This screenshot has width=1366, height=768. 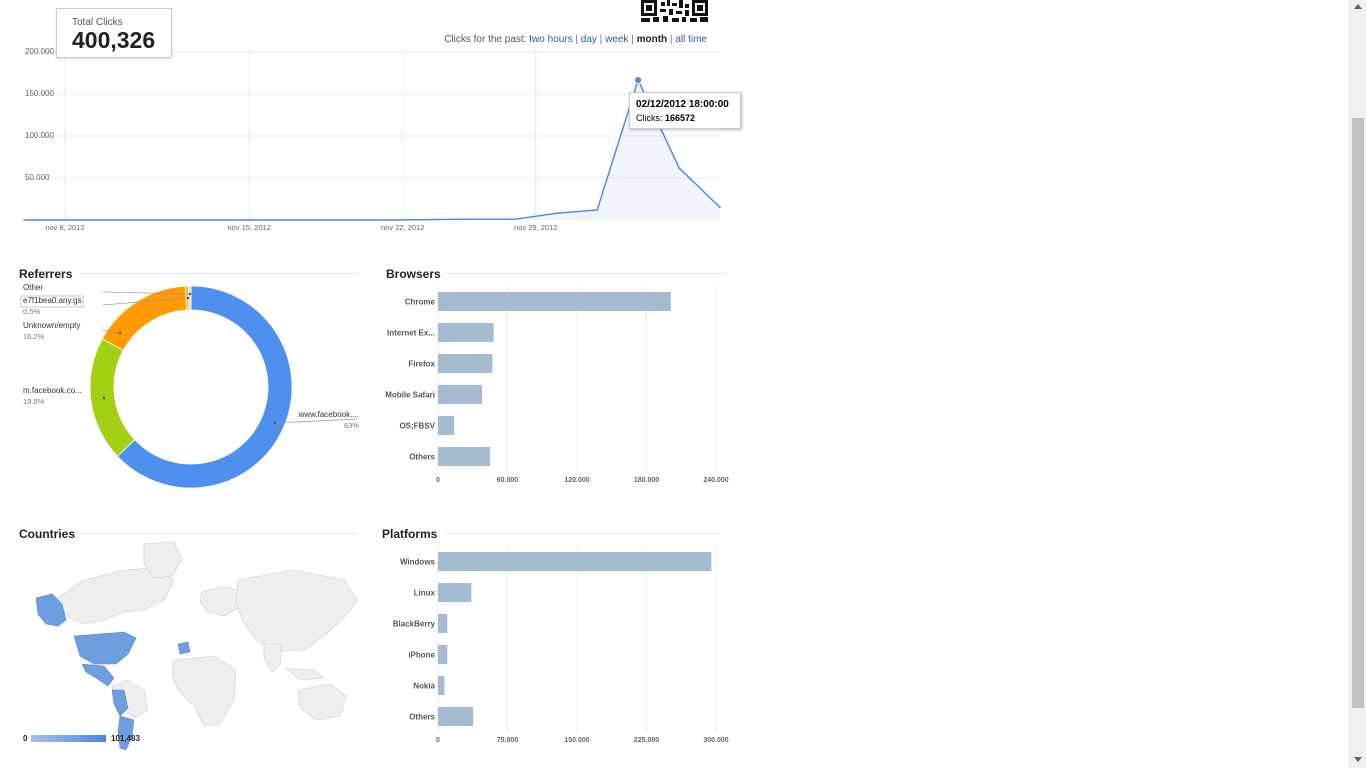 What do you see at coordinates (184, 648) in the screenshot?
I see `map-region-iberia` at bounding box center [184, 648].